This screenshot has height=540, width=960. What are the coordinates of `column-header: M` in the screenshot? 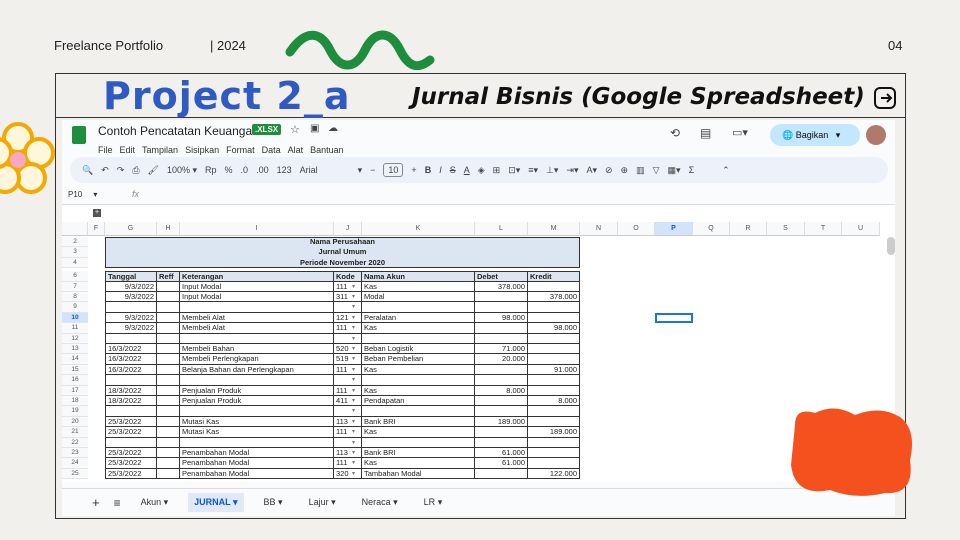 It's located at (554, 229).